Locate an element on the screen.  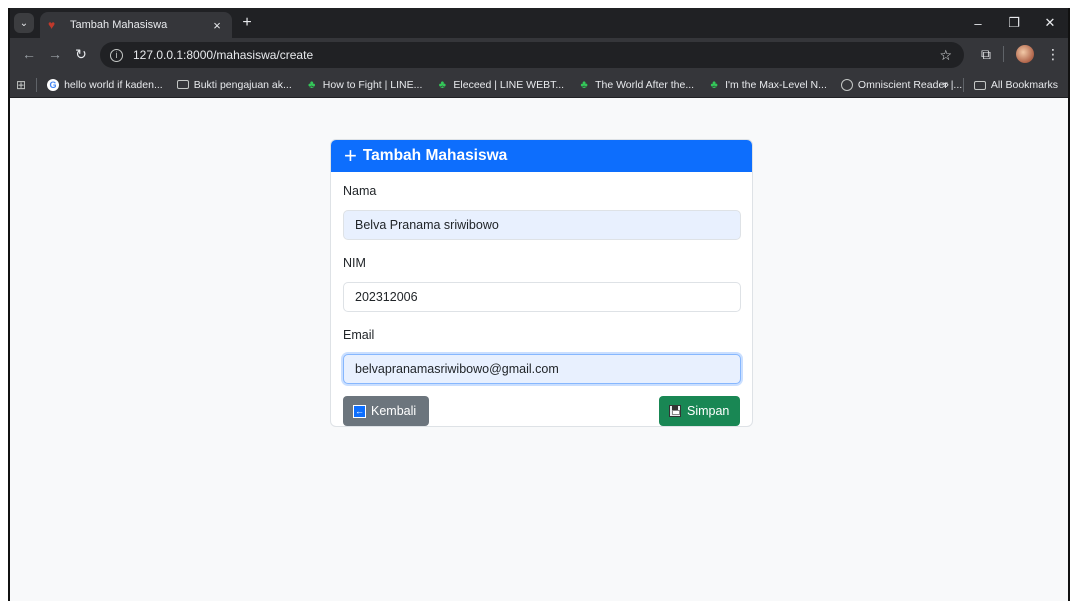
minimize-icon: – is located at coordinates (978, 23).